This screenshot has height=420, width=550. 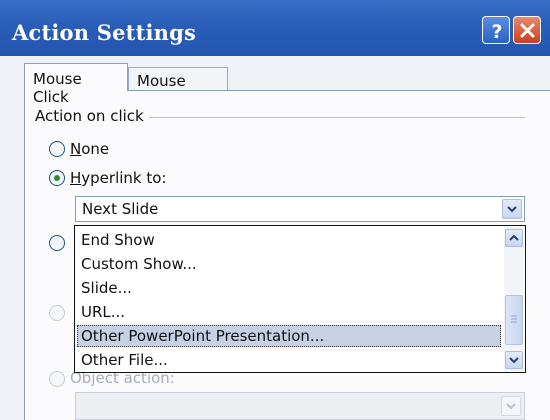 I want to click on window-title: Action Settings, so click(x=104, y=32).